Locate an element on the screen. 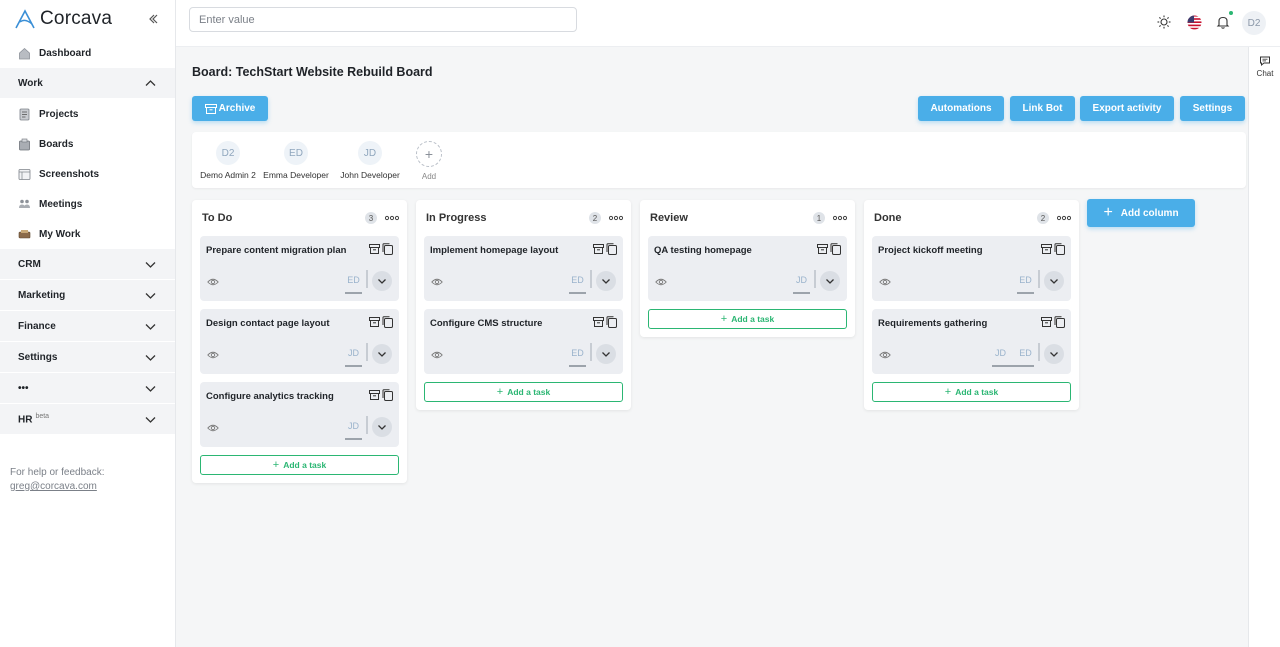  member-item: D2 Demo Admin 2 is located at coordinates (228, 160).